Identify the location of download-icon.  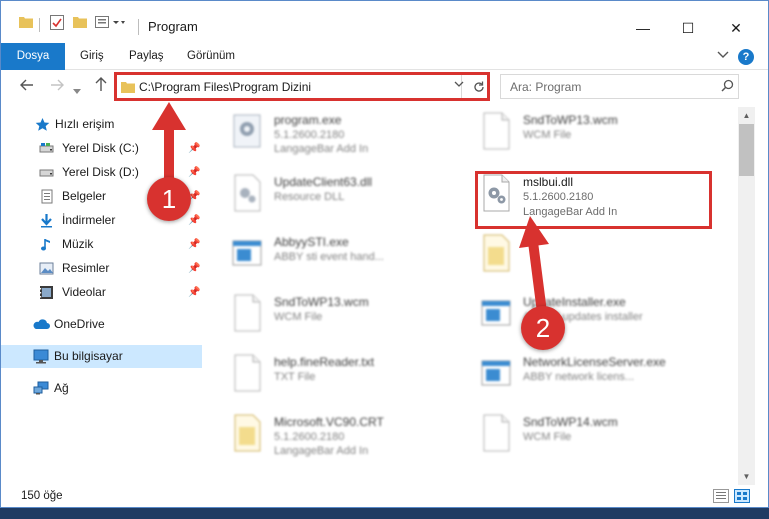
(46, 220).